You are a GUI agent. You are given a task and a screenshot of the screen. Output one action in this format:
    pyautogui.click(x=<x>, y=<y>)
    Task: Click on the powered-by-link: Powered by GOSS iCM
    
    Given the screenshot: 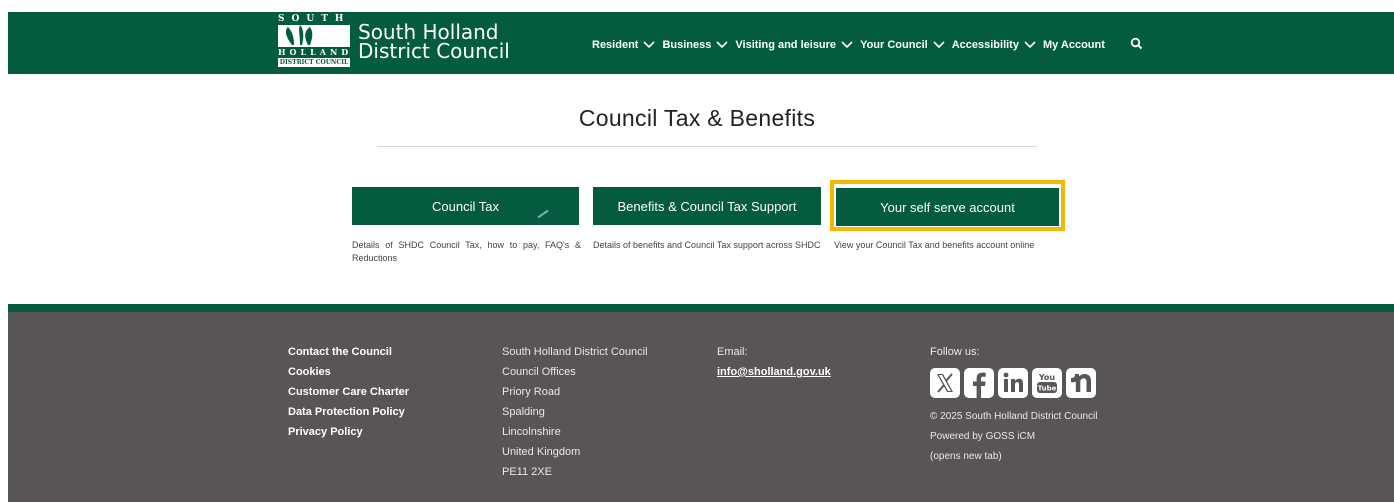 What is the action you would take?
    pyautogui.click(x=1015, y=440)
    